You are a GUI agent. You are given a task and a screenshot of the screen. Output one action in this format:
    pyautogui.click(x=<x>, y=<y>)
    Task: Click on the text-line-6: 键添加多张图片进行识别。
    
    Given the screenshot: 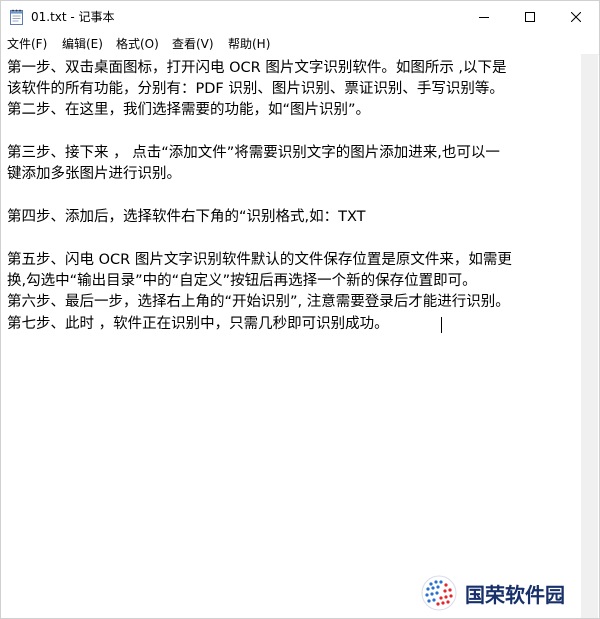 What is the action you would take?
    pyautogui.click(x=94, y=174)
    